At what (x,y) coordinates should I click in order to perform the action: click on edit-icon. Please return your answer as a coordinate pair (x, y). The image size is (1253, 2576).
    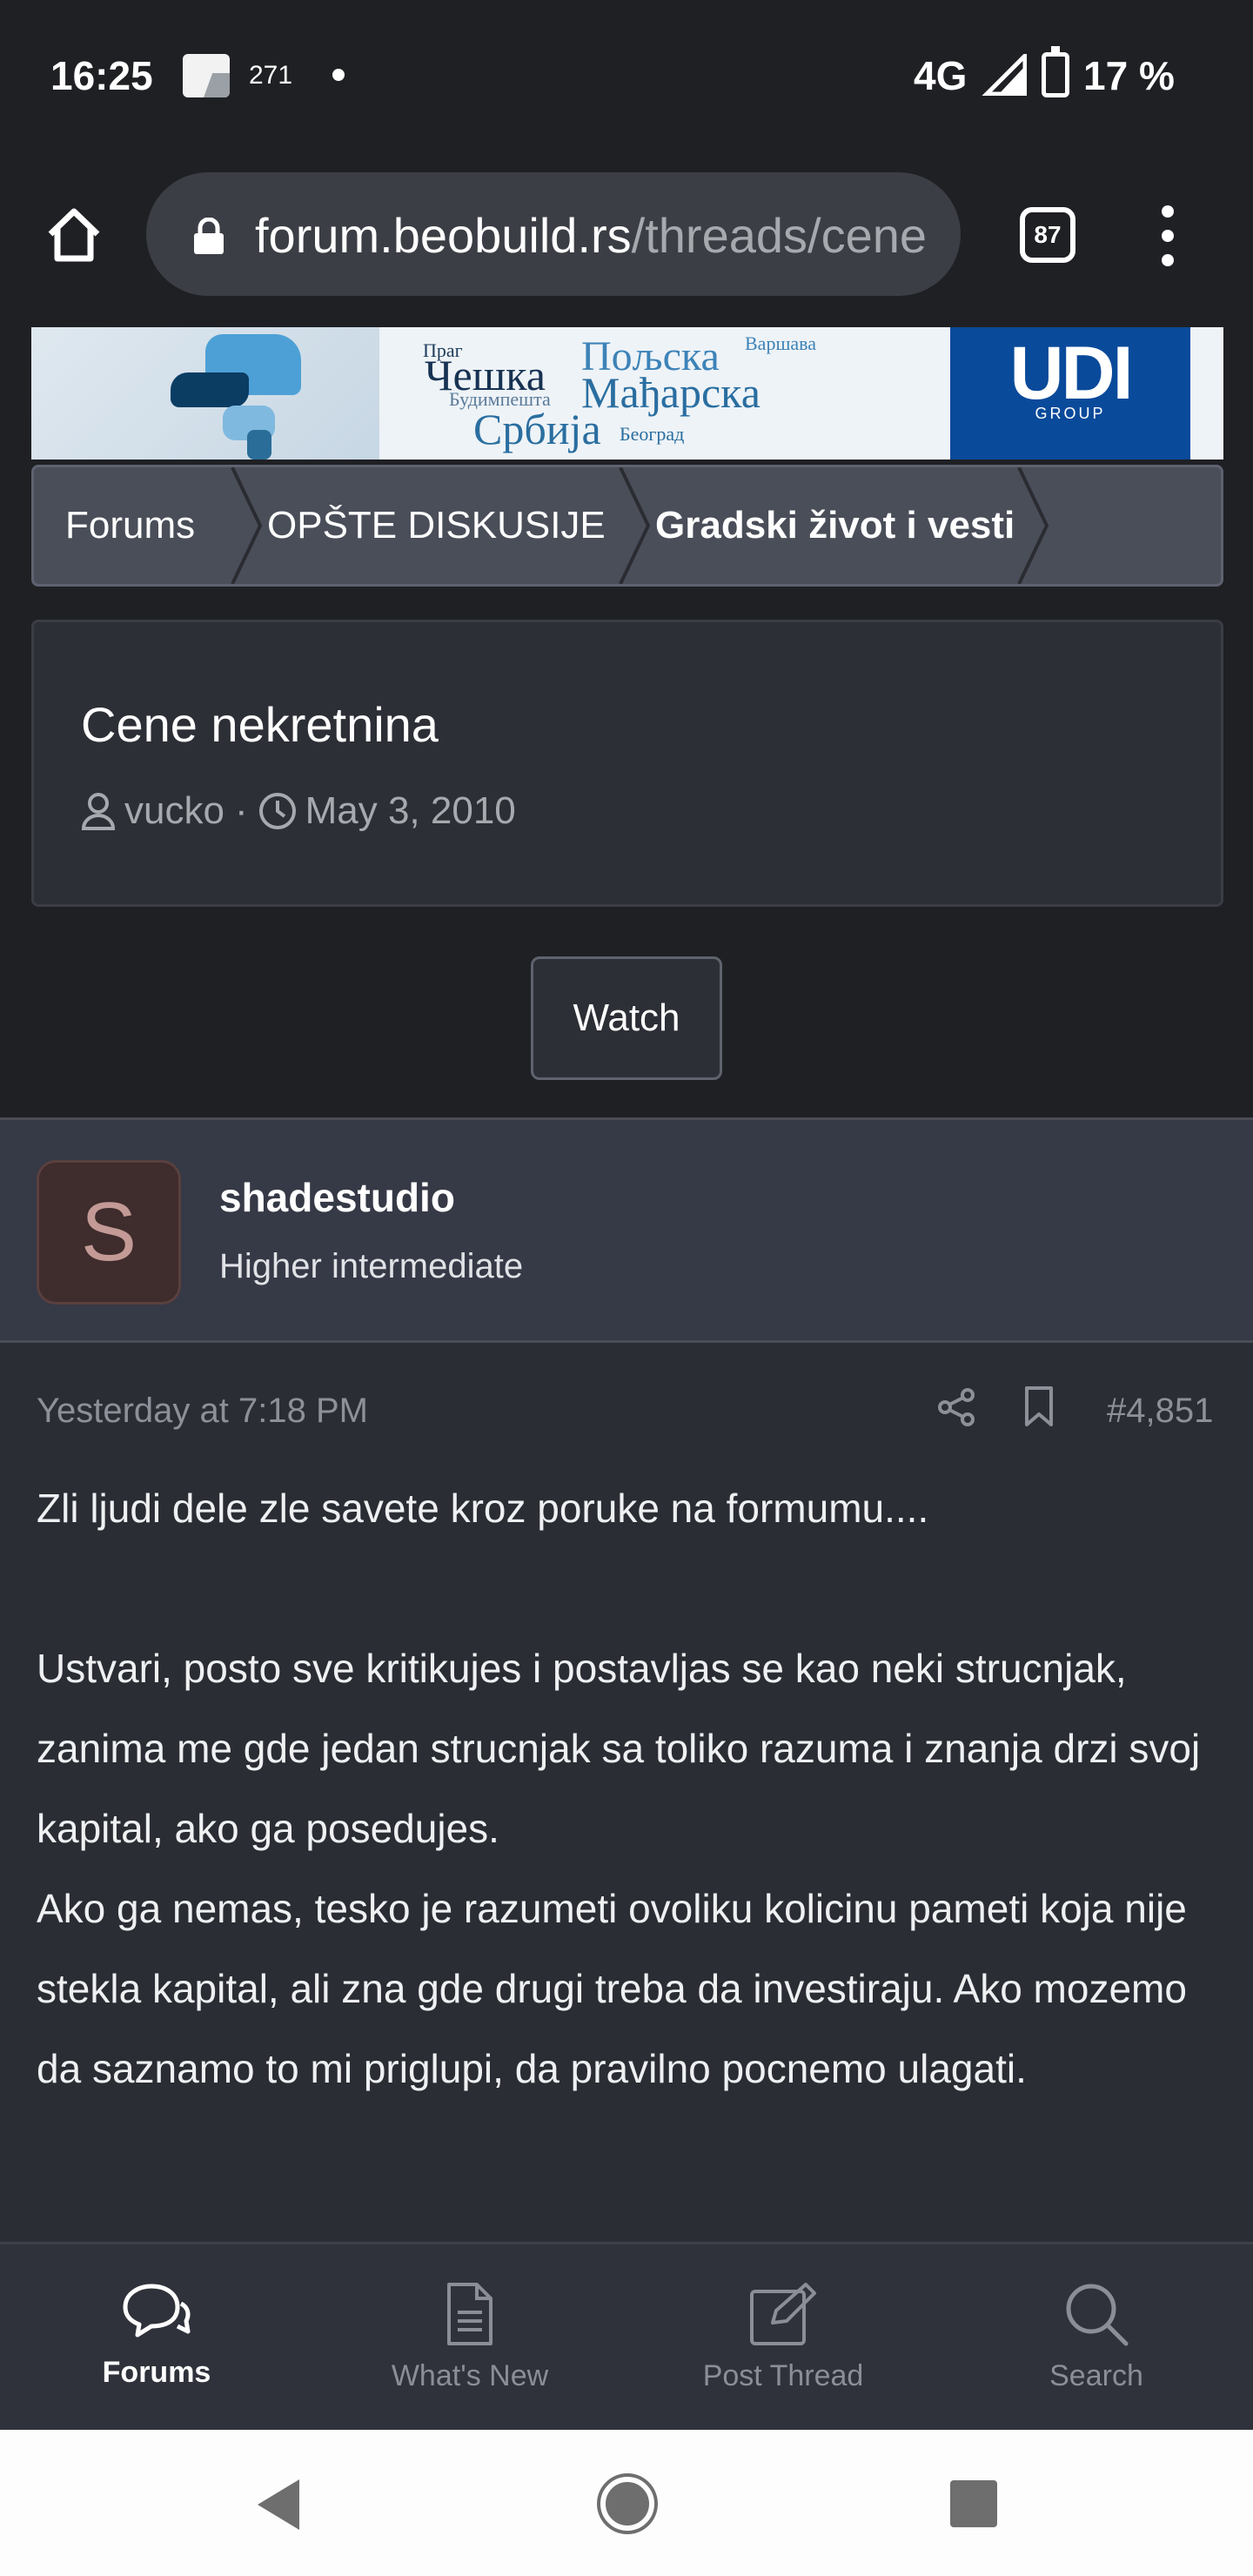
    Looking at the image, I should click on (783, 2314).